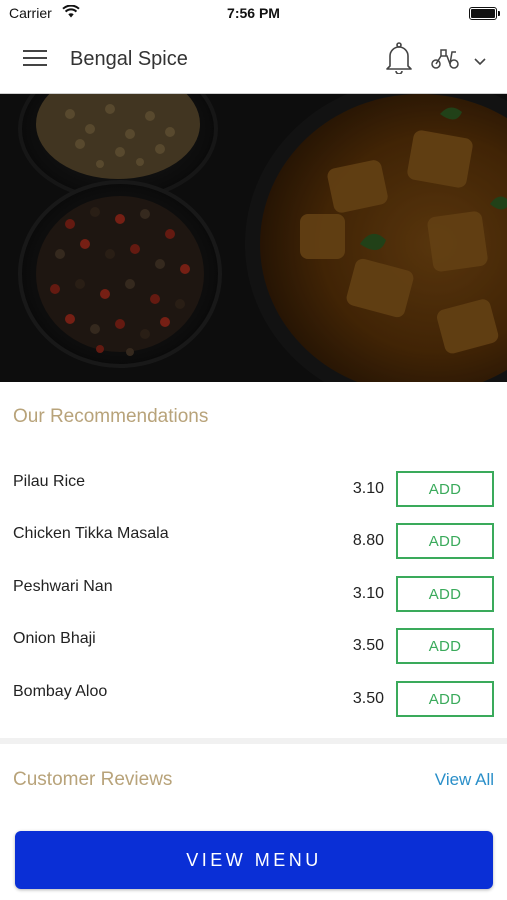 This screenshot has height=900, width=507. Describe the element at coordinates (49, 481) in the screenshot. I see `item-name: Pilau Rice` at that location.